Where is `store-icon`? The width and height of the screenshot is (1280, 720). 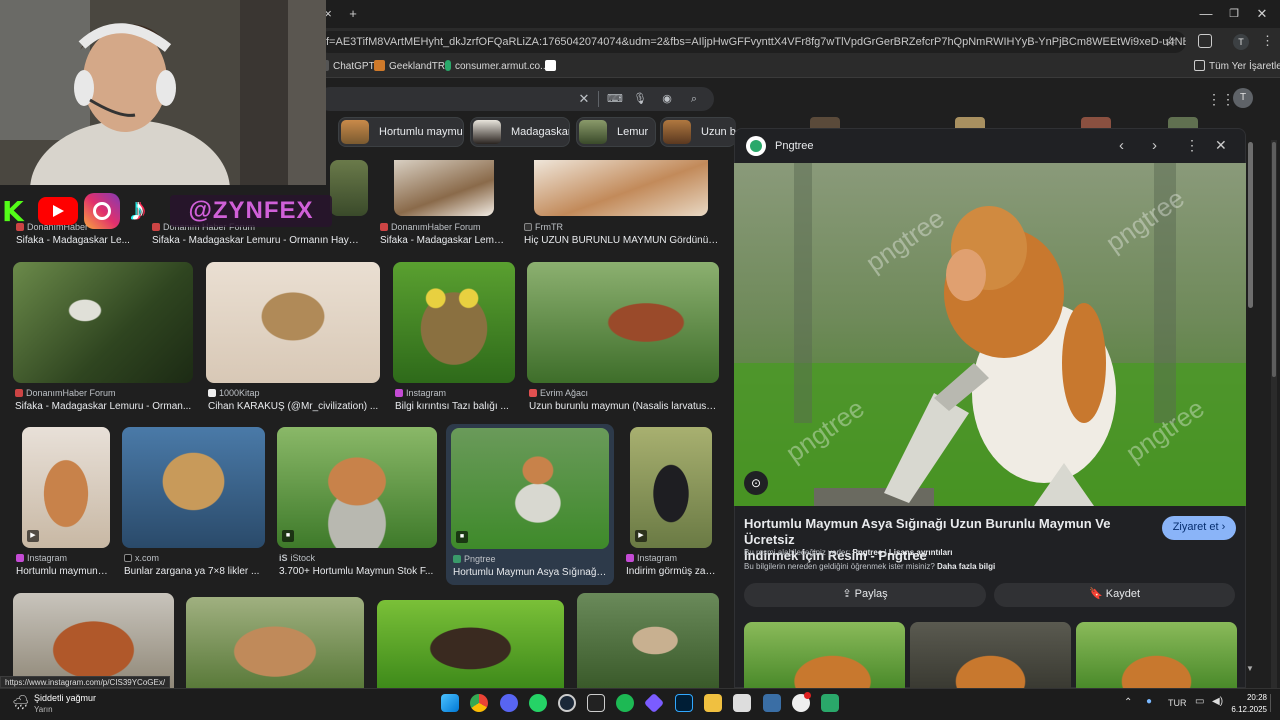
store-icon is located at coordinates (742, 703).